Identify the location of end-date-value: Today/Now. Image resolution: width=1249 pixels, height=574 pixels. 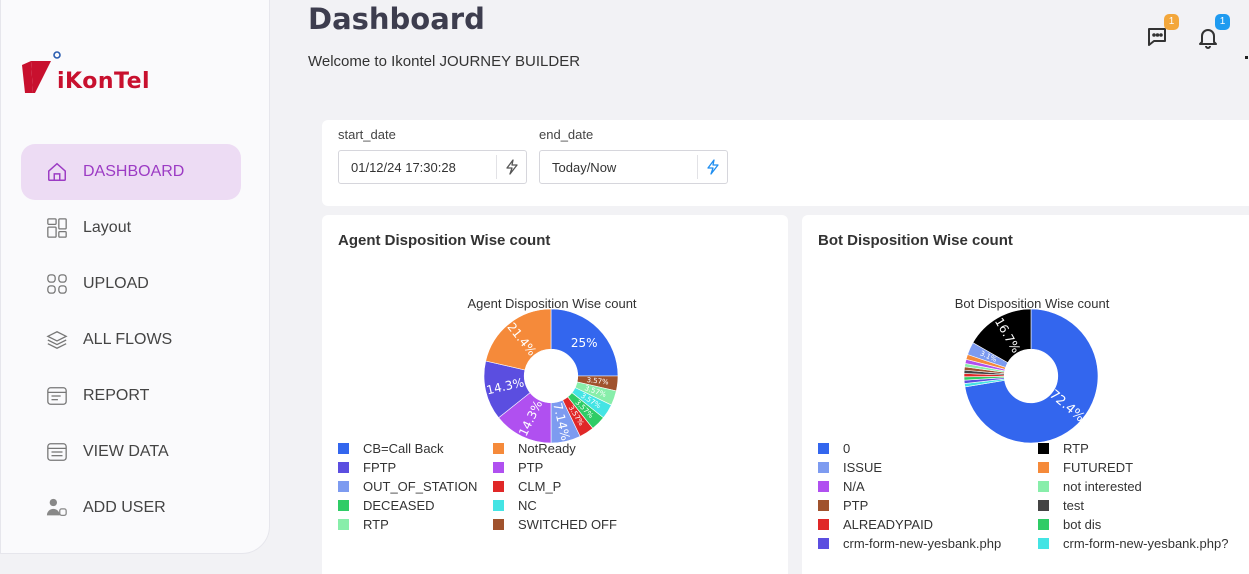
(584, 167).